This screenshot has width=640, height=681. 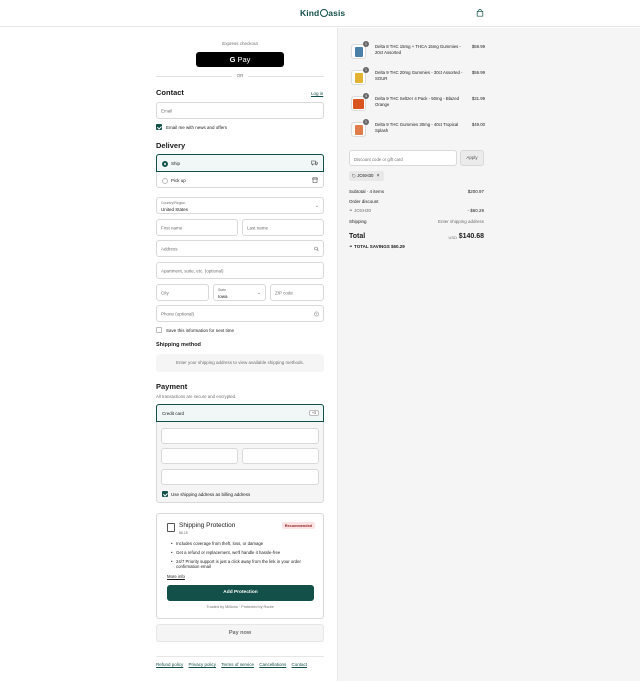 What do you see at coordinates (416, 191) in the screenshot?
I see `subtotal-row: Subtotal · 4 items $200.97` at bounding box center [416, 191].